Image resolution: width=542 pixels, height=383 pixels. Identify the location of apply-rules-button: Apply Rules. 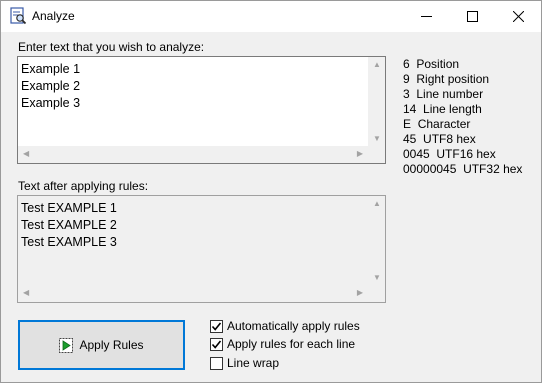
(101, 345).